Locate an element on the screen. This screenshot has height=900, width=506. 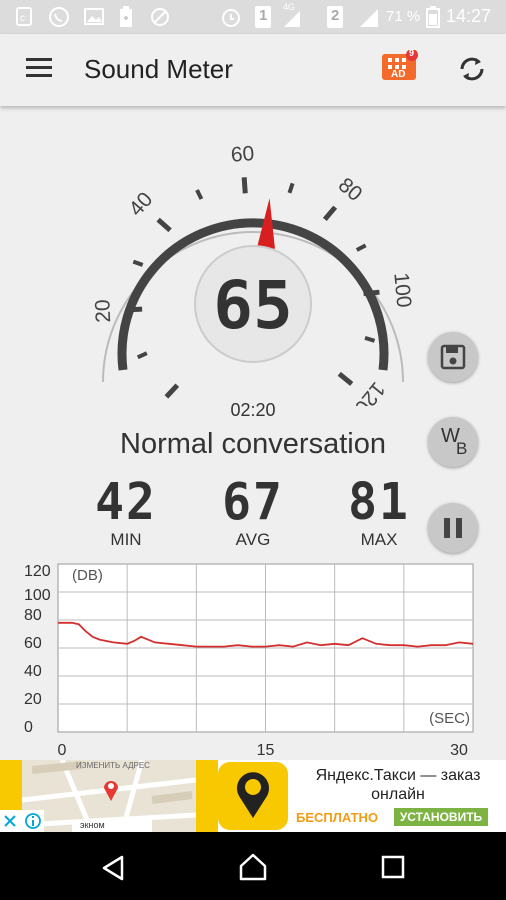
chart-y-ticks: 120 100 80 60 40 20 0 is located at coordinates (37, 649).